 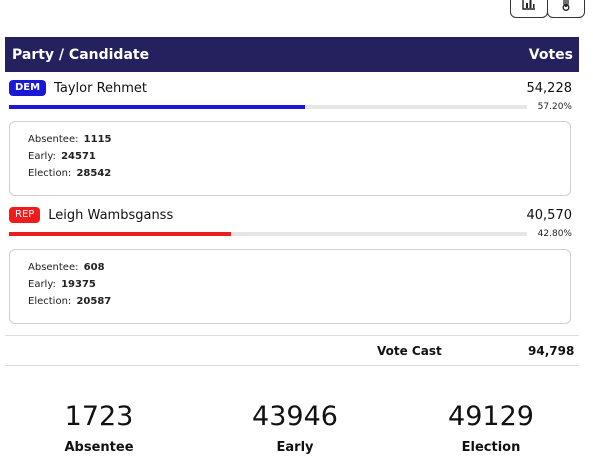 What do you see at coordinates (554, 107) in the screenshot?
I see `candidate-percent: 57.20%` at bounding box center [554, 107].